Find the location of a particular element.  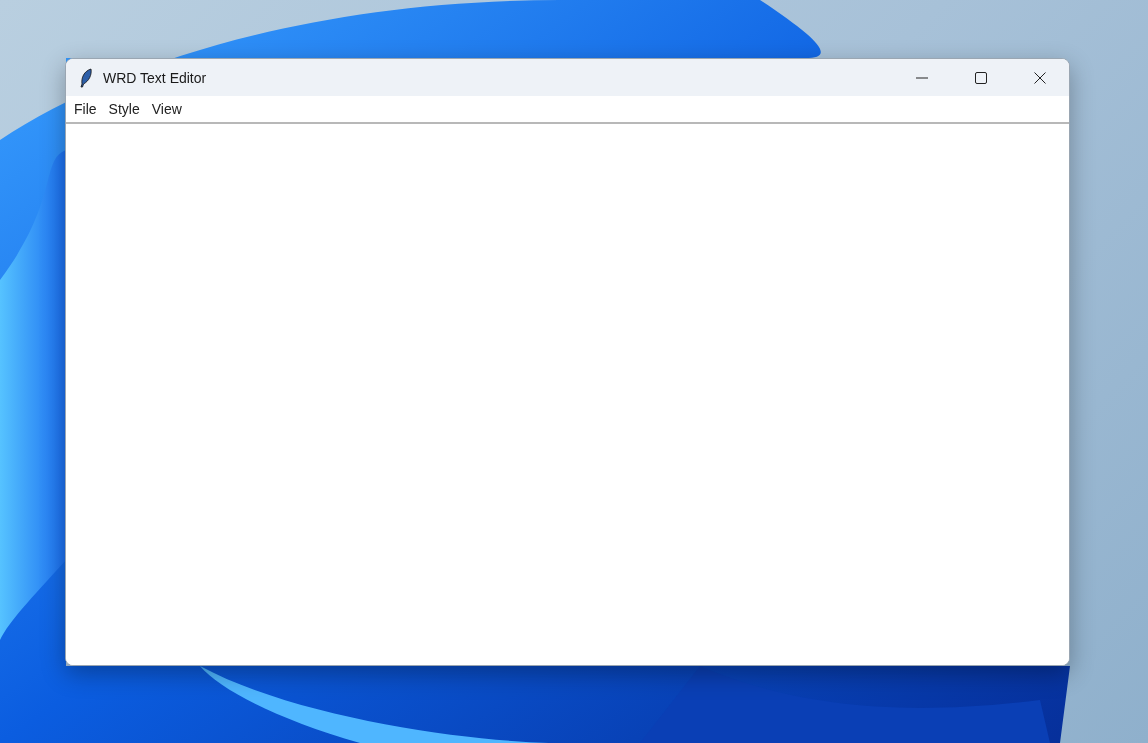

menu-item: File is located at coordinates (87, 109).